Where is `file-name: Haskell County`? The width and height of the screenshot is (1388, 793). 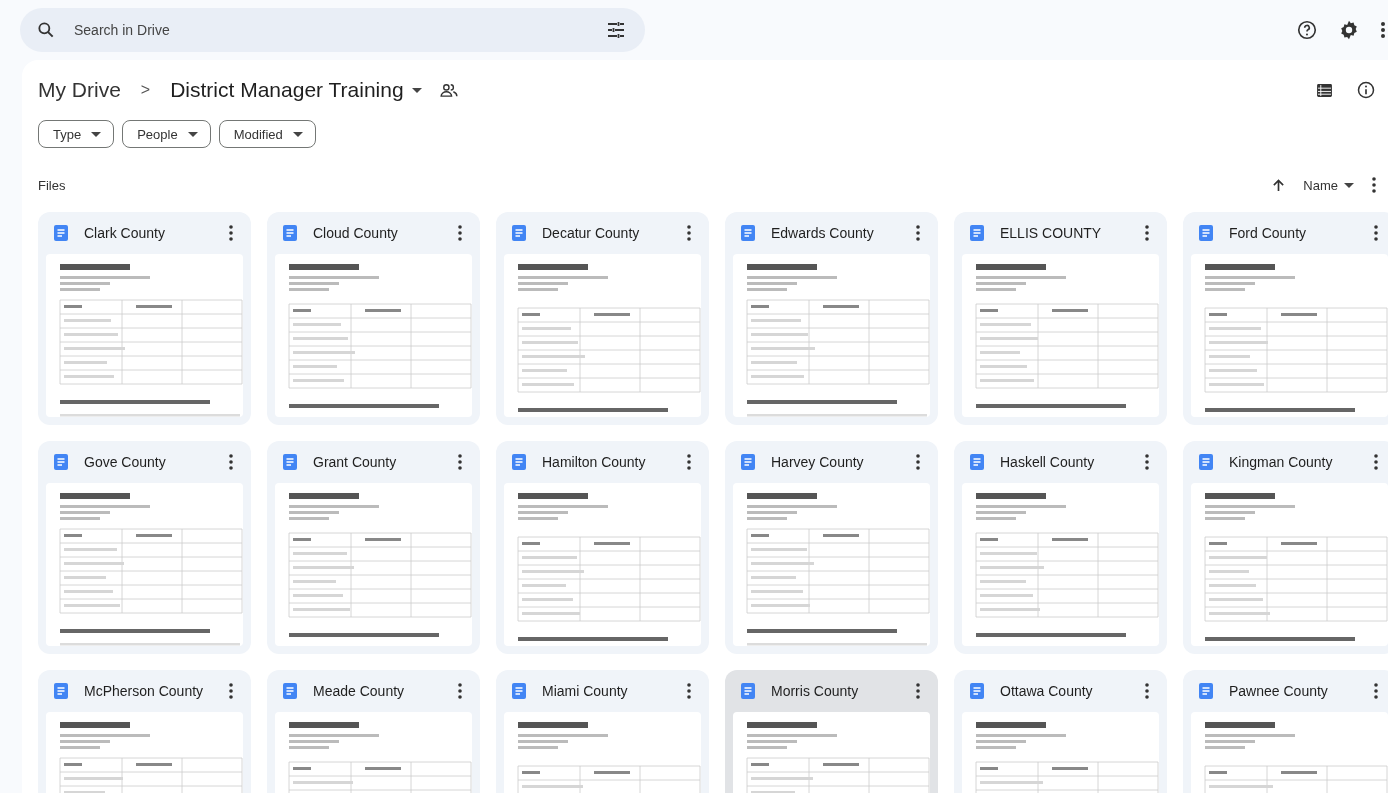 file-name: Haskell County is located at coordinates (1048, 462).